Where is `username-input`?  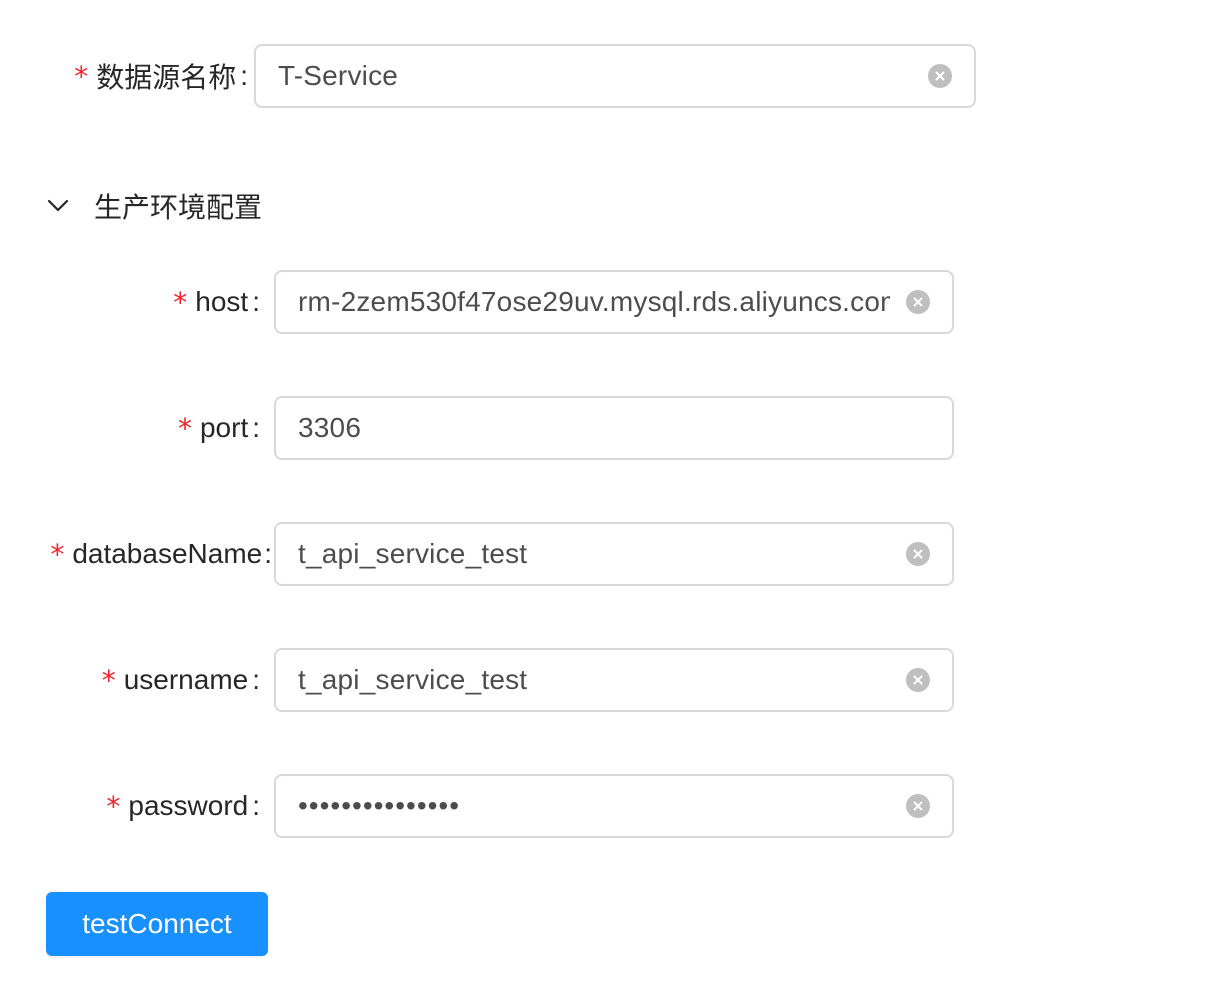 username-input is located at coordinates (614, 680).